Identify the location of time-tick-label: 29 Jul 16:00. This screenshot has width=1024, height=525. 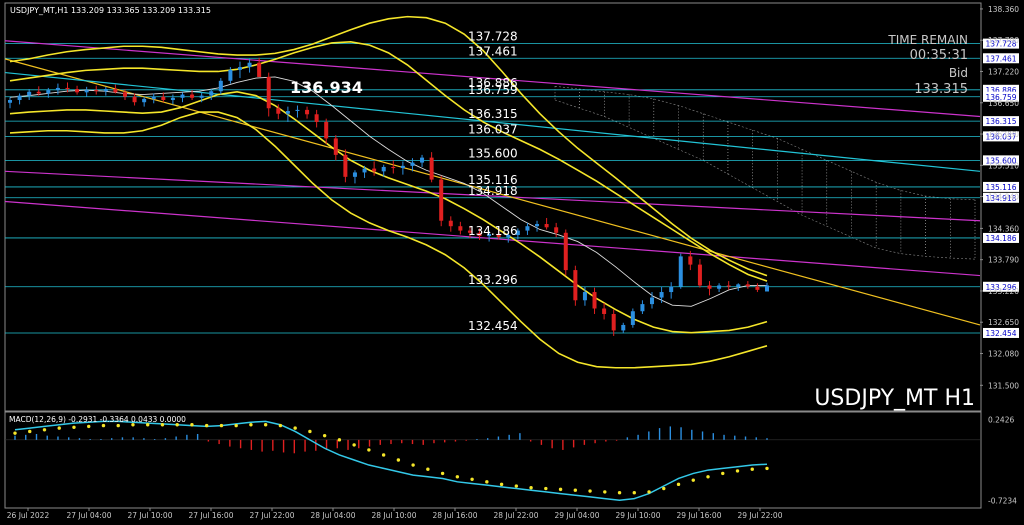
(699, 515).